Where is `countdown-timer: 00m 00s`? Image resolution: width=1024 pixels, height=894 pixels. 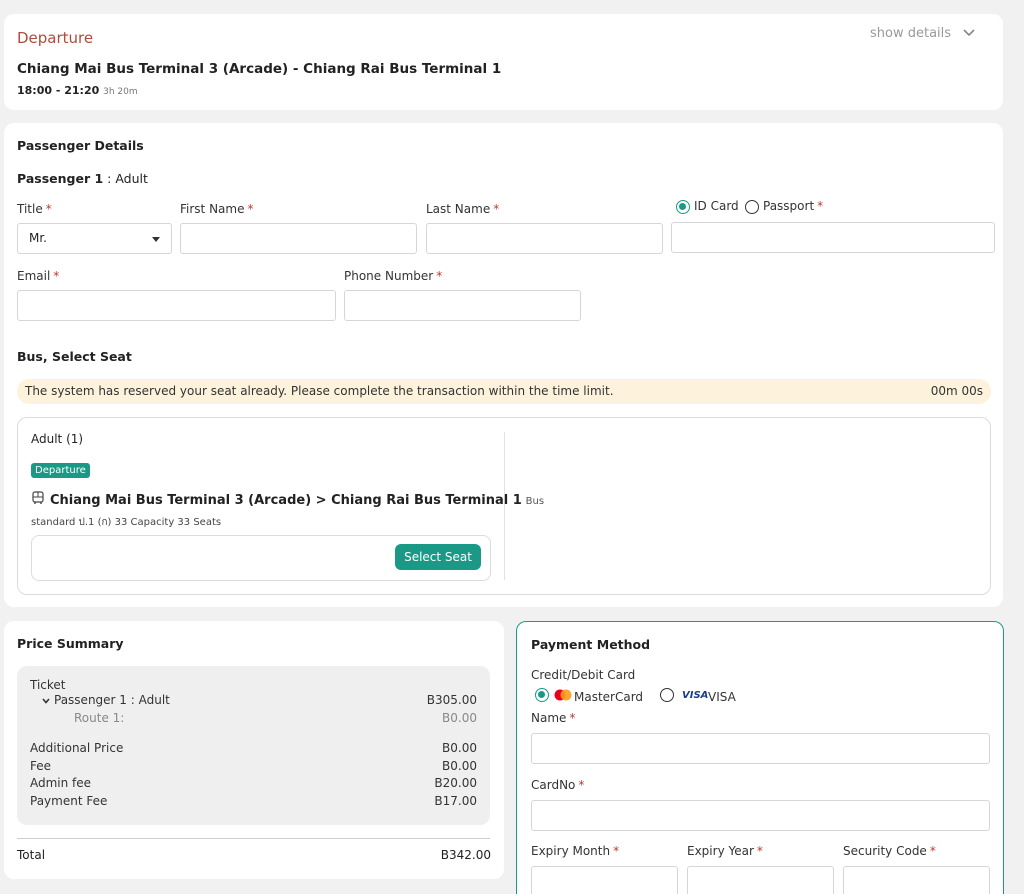 countdown-timer: 00m 00s is located at coordinates (956, 391).